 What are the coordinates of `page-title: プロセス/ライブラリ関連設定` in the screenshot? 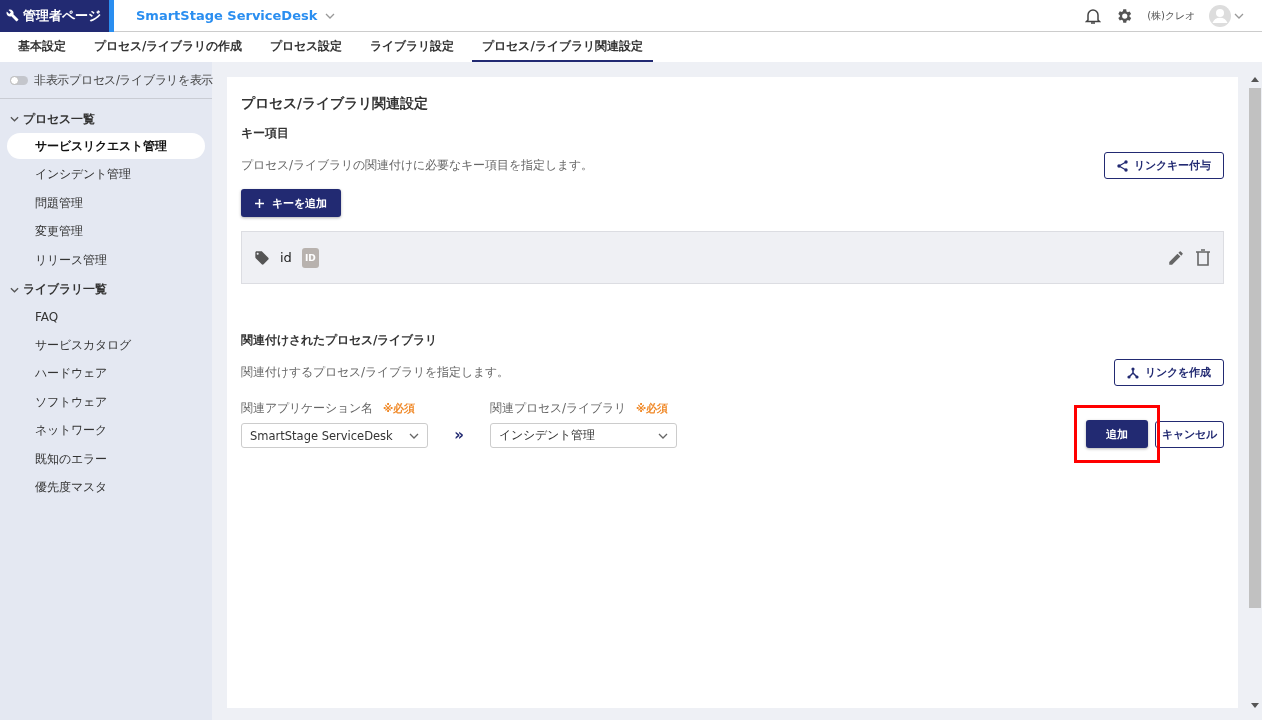 It's located at (335, 104).